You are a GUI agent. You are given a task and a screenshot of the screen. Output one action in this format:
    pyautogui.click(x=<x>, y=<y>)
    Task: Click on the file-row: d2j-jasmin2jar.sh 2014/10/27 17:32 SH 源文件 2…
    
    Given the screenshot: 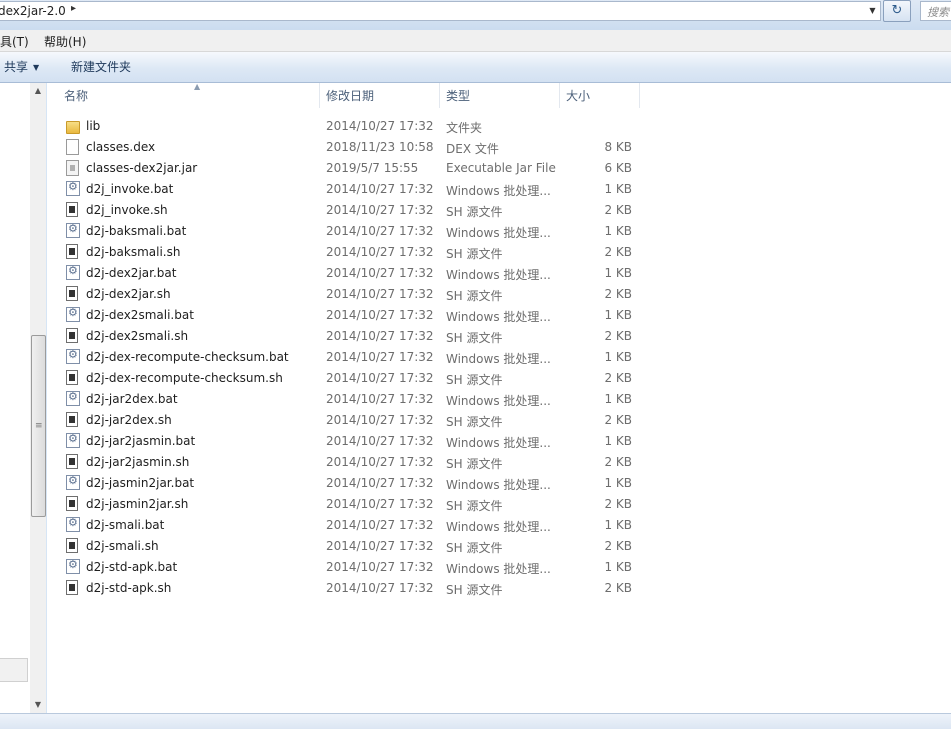 What is the action you would take?
    pyautogui.click(x=499, y=504)
    